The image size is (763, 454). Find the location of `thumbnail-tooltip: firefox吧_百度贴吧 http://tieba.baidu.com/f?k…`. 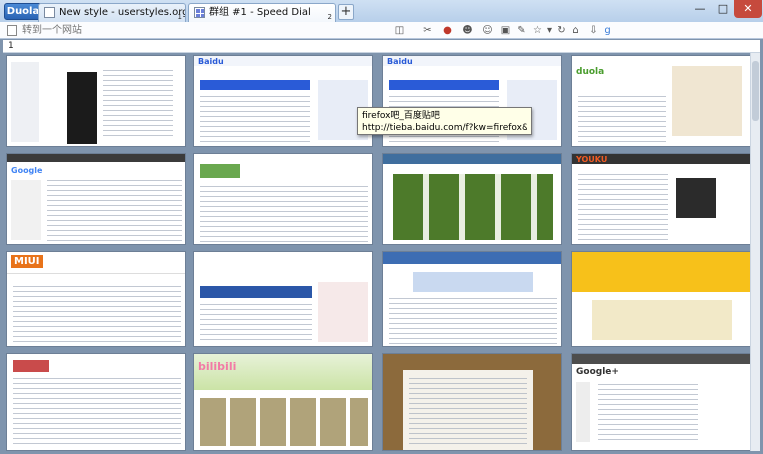

thumbnail-tooltip: firefox吧_百度贴吧 http://tieba.baidu.com/f?k… is located at coordinates (444, 121).